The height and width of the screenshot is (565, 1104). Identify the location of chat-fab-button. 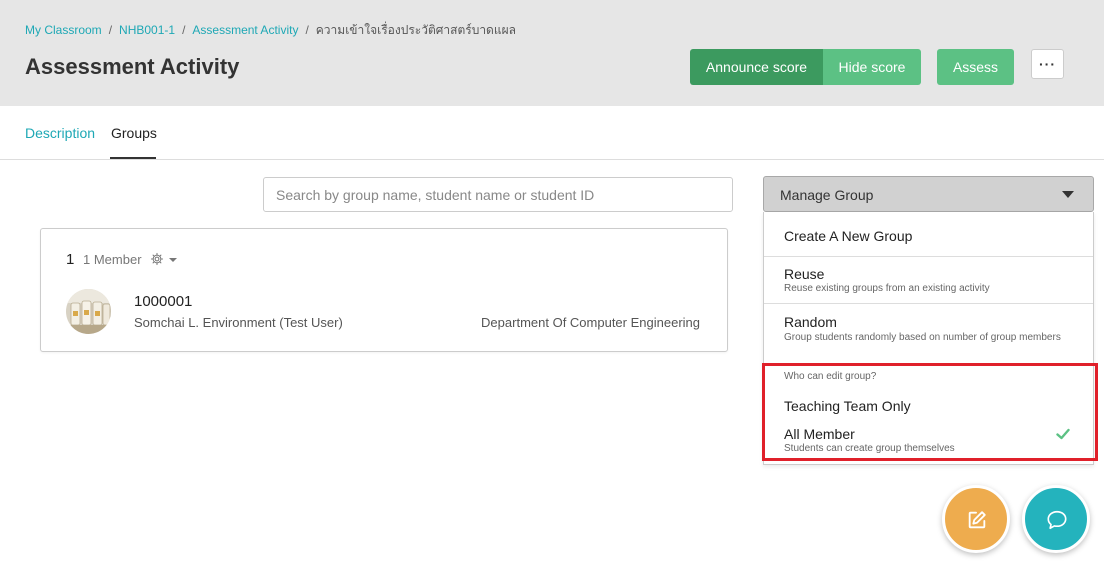
(1056, 519).